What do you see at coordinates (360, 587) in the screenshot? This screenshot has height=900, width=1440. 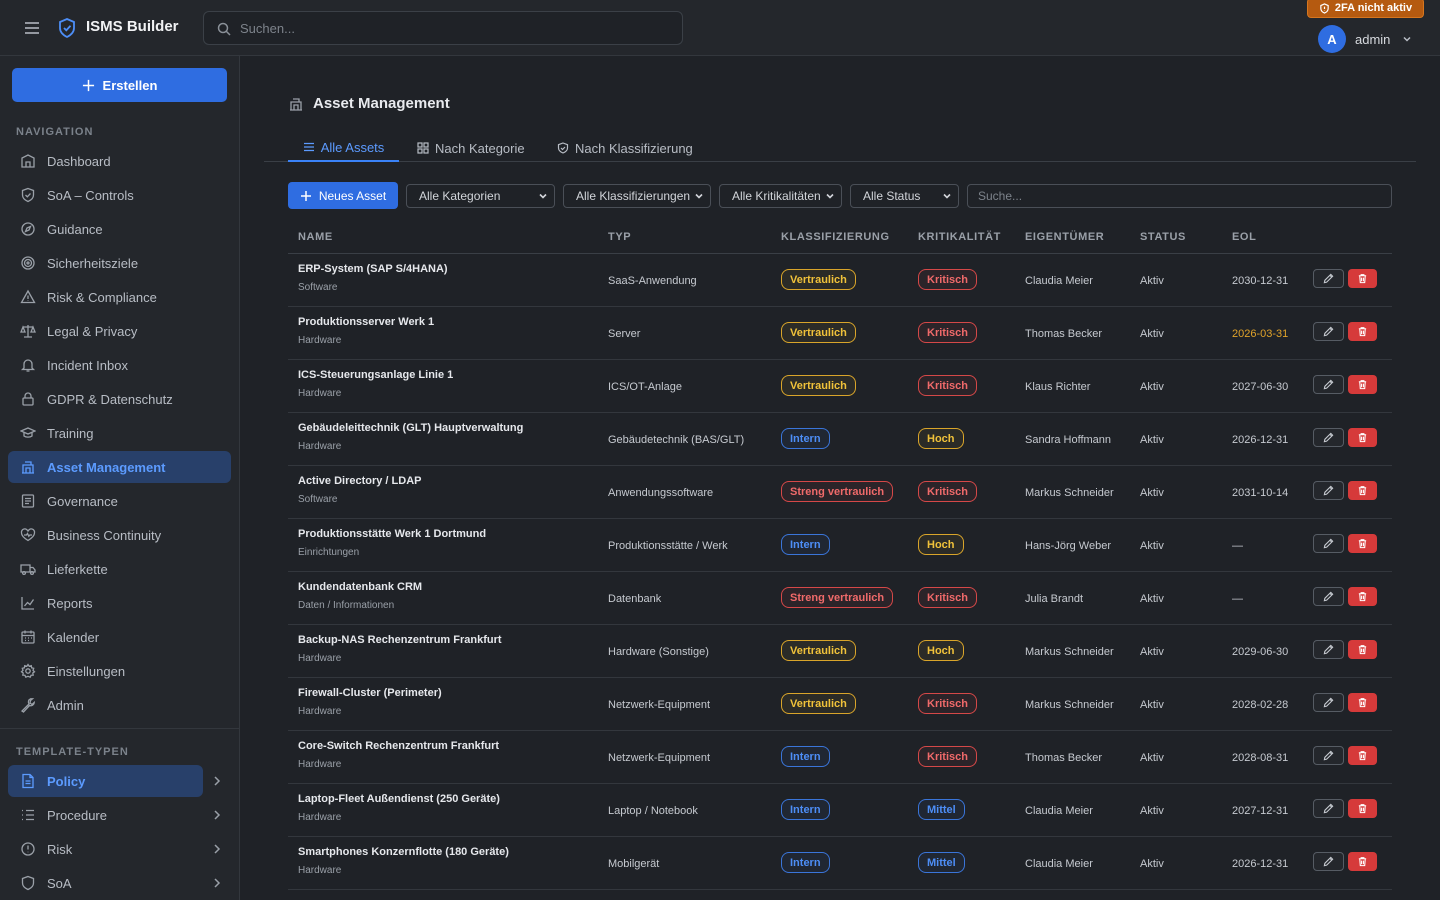 I see `asset-name: Kundendatenbank CRM` at bounding box center [360, 587].